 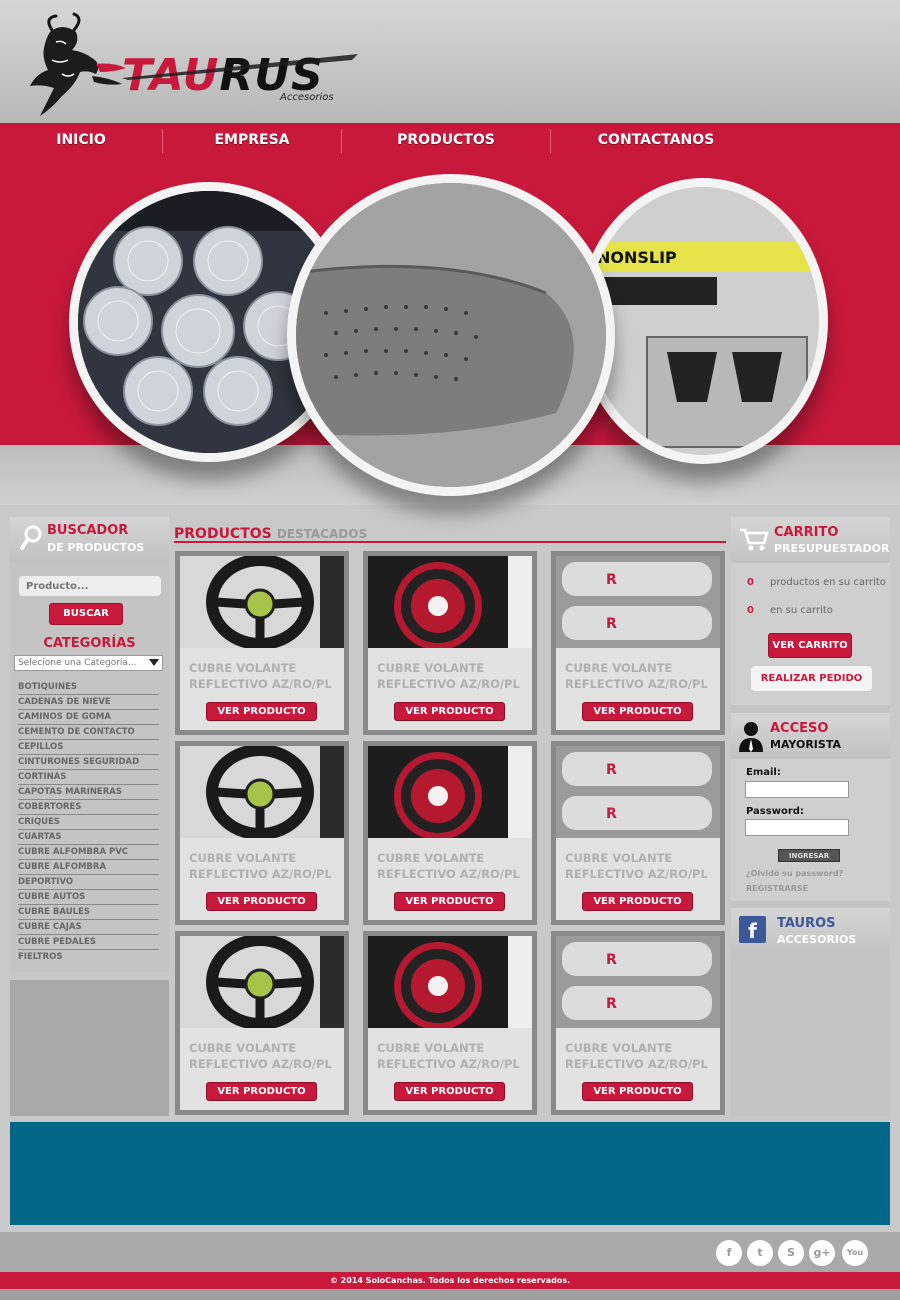 What do you see at coordinates (656, 140) in the screenshot?
I see `nav-contactanos: CONTACTANOS` at bounding box center [656, 140].